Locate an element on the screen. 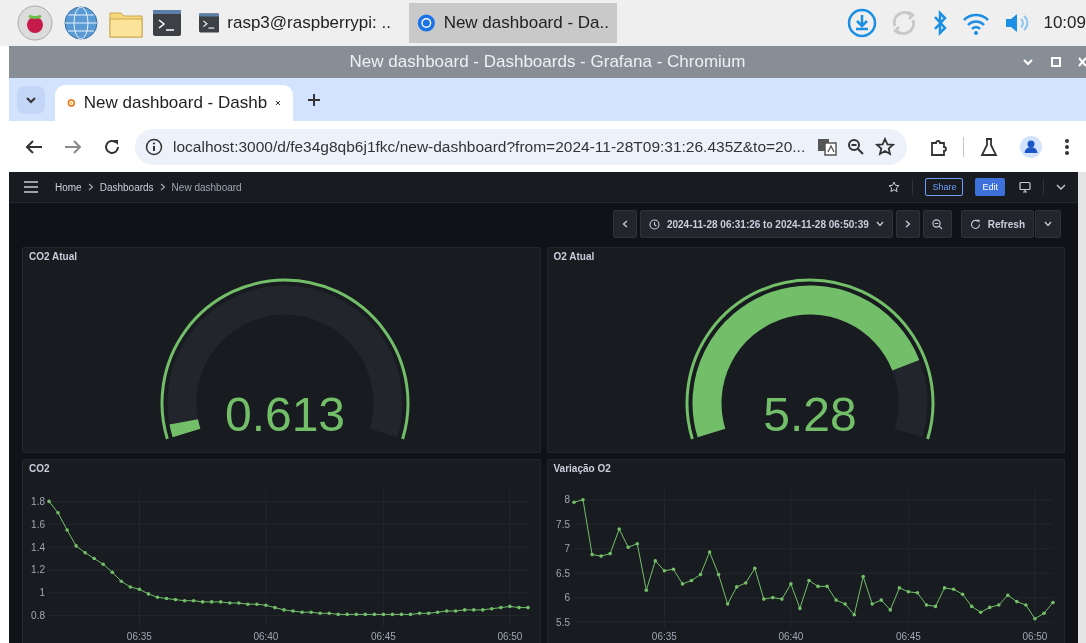 The height and width of the screenshot is (643, 1086). zoom-out-button is located at coordinates (937, 224).